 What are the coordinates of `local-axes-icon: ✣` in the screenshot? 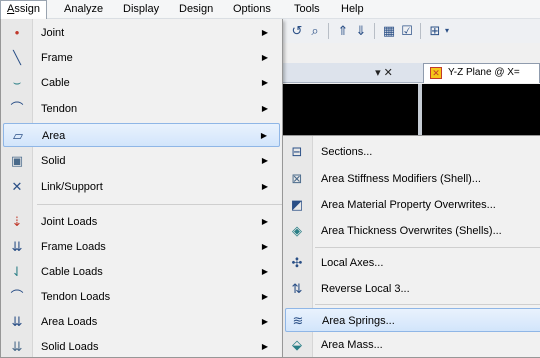 It's located at (297, 262).